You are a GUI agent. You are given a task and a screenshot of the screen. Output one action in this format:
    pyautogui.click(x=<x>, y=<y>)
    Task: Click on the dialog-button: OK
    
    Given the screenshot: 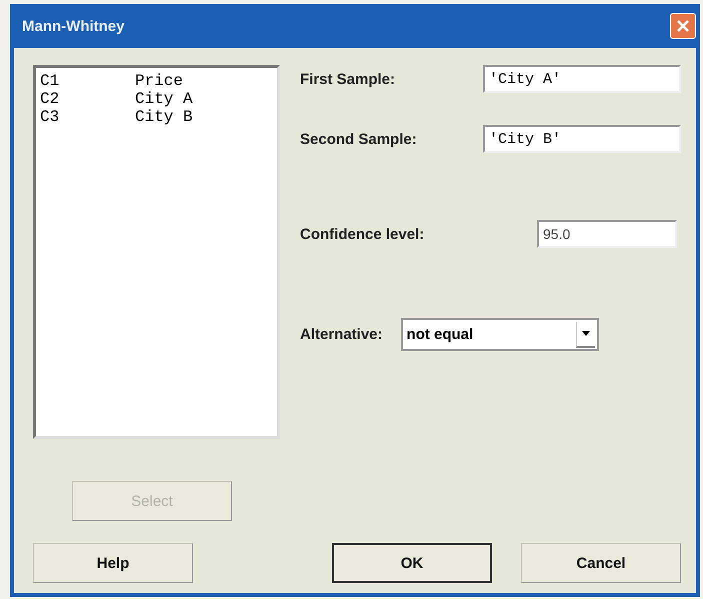 What is the action you would take?
    pyautogui.click(x=412, y=563)
    